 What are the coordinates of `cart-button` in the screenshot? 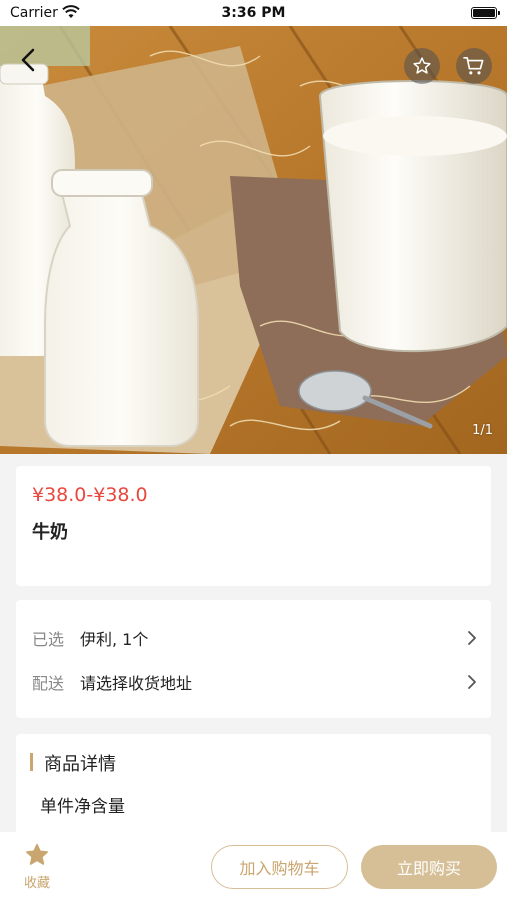 It's located at (474, 66).